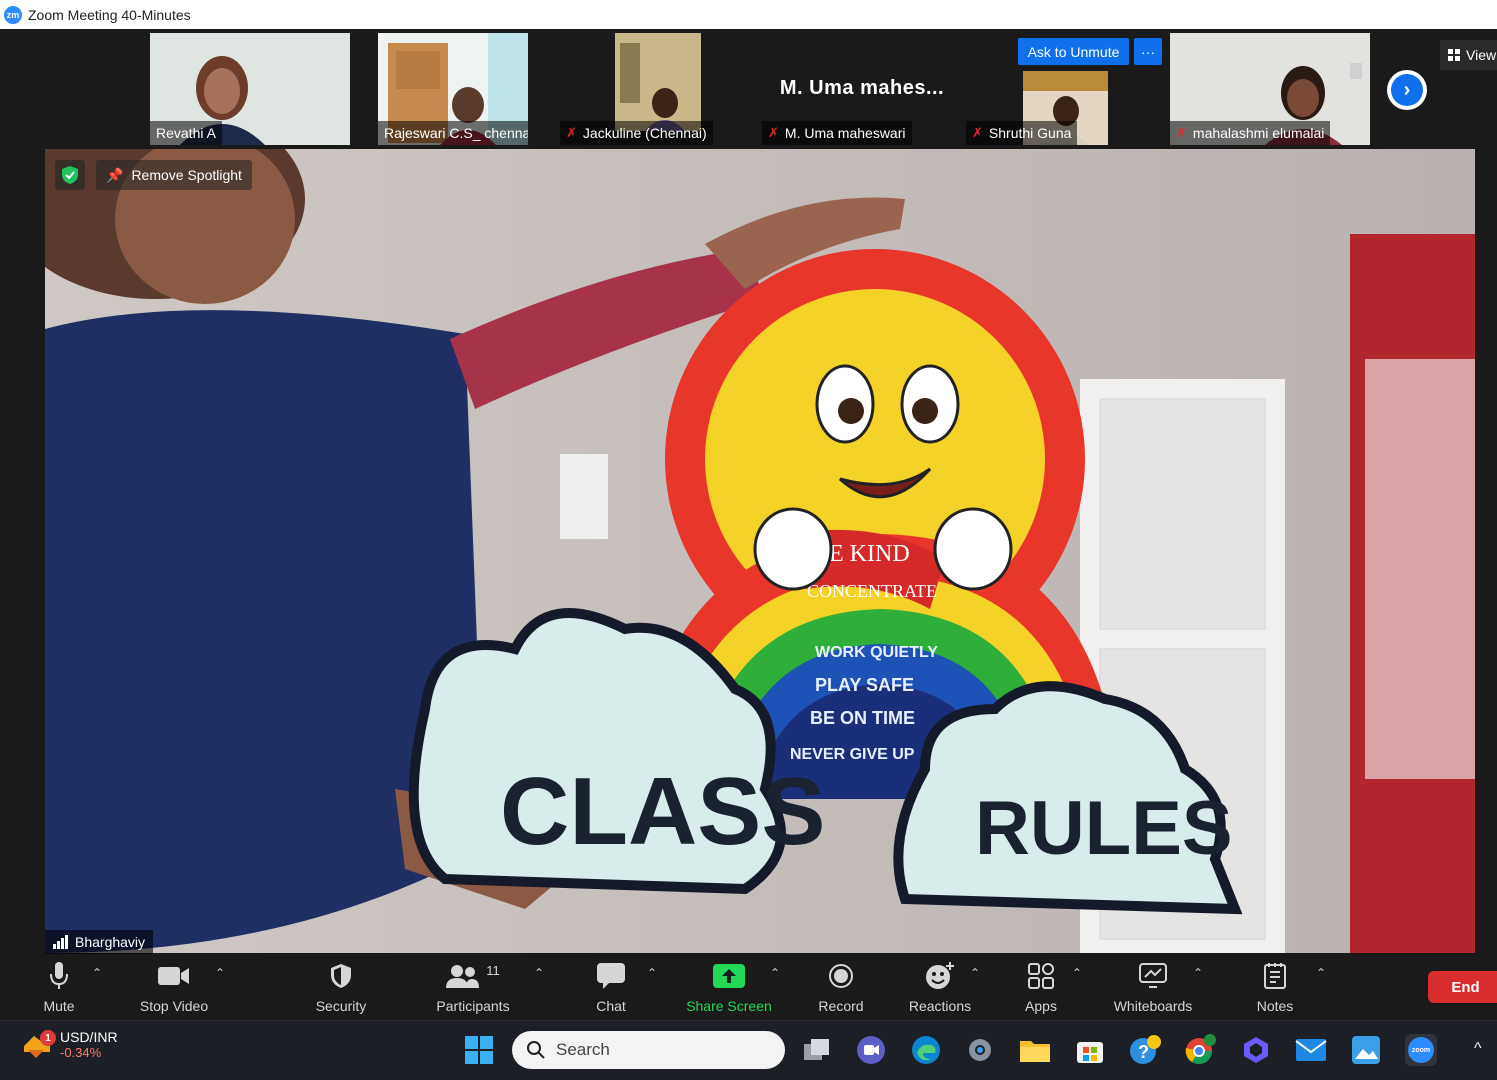 The width and height of the screenshot is (1497, 1080). I want to click on mute-button: Mute, so click(59, 987).